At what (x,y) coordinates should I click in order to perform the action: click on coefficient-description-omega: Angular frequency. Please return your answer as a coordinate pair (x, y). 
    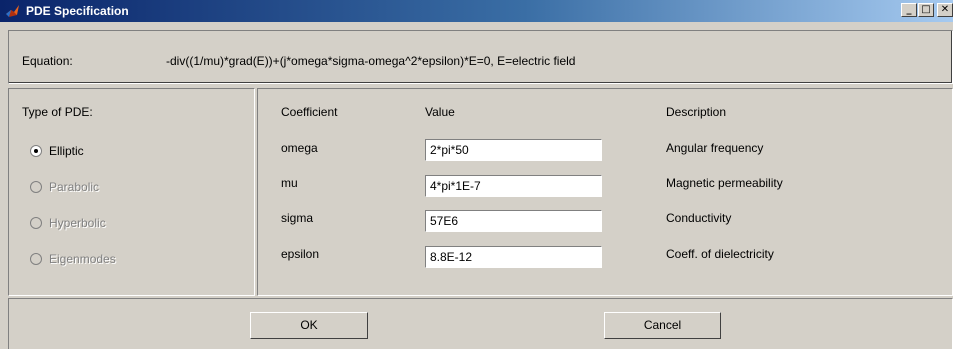
    Looking at the image, I should click on (715, 148).